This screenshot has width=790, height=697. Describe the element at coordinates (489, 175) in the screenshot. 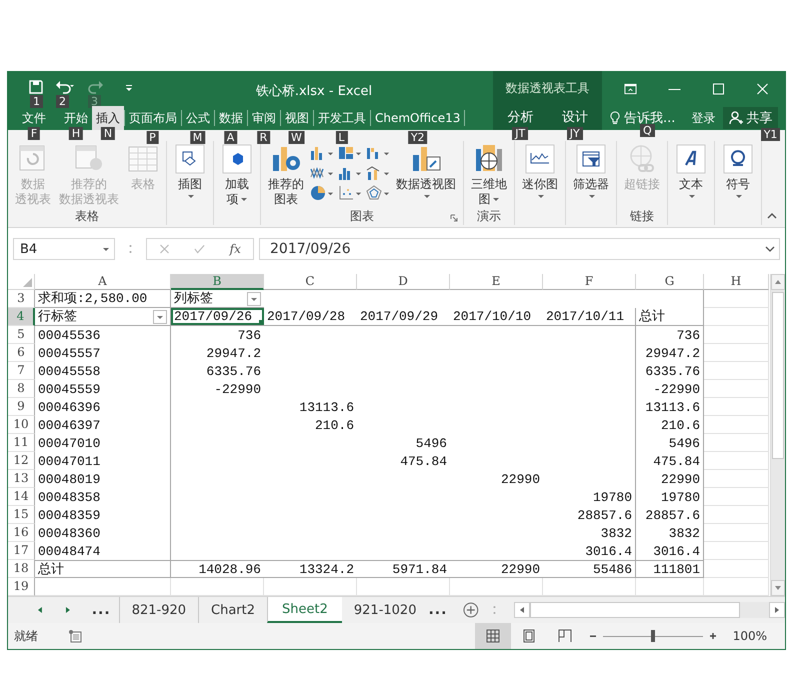

I see `ribbon-button: 三维地 图` at that location.